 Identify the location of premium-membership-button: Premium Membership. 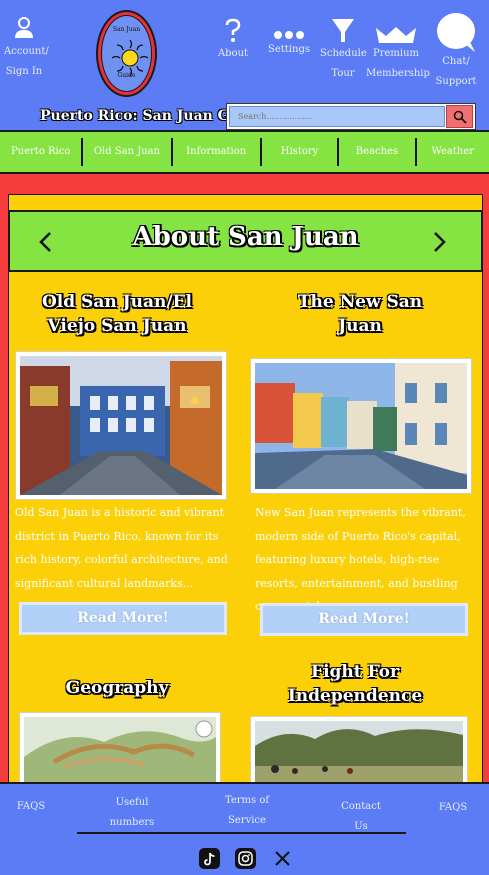
(398, 55).